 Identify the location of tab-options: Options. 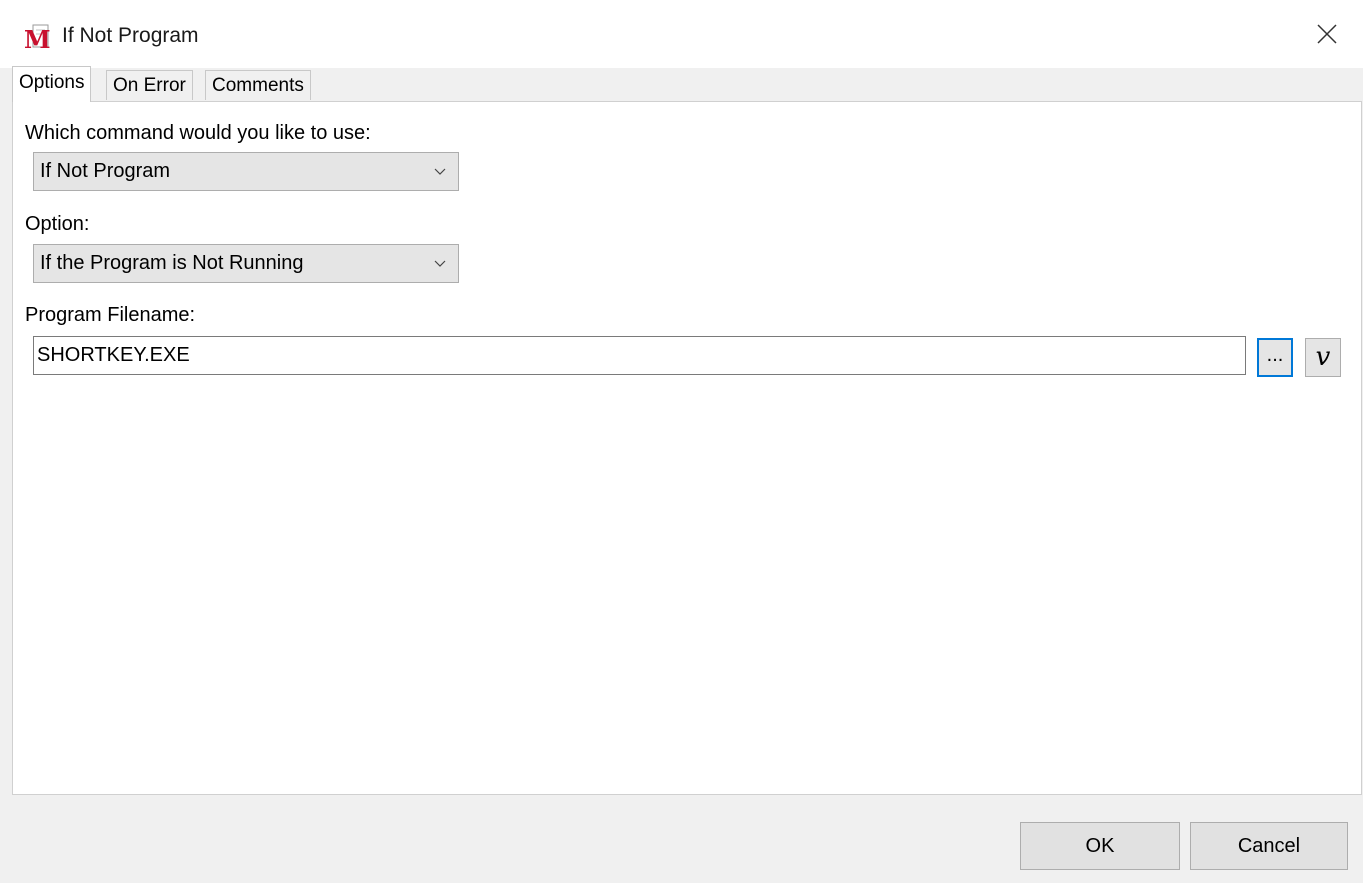
(52, 84).